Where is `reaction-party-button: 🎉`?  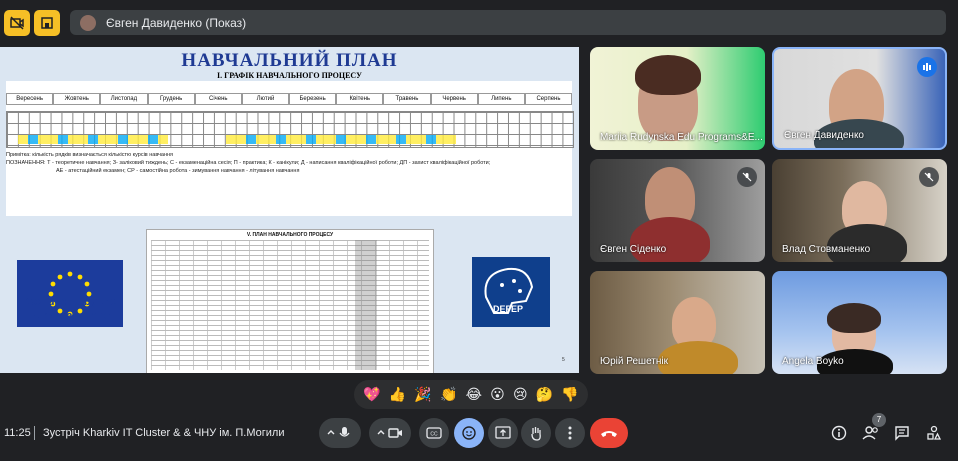 reaction-party-button: 🎉 is located at coordinates (422, 394).